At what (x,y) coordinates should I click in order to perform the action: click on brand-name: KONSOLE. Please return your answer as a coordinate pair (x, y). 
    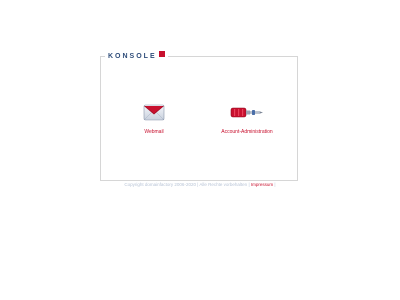
    Looking at the image, I should click on (132, 56).